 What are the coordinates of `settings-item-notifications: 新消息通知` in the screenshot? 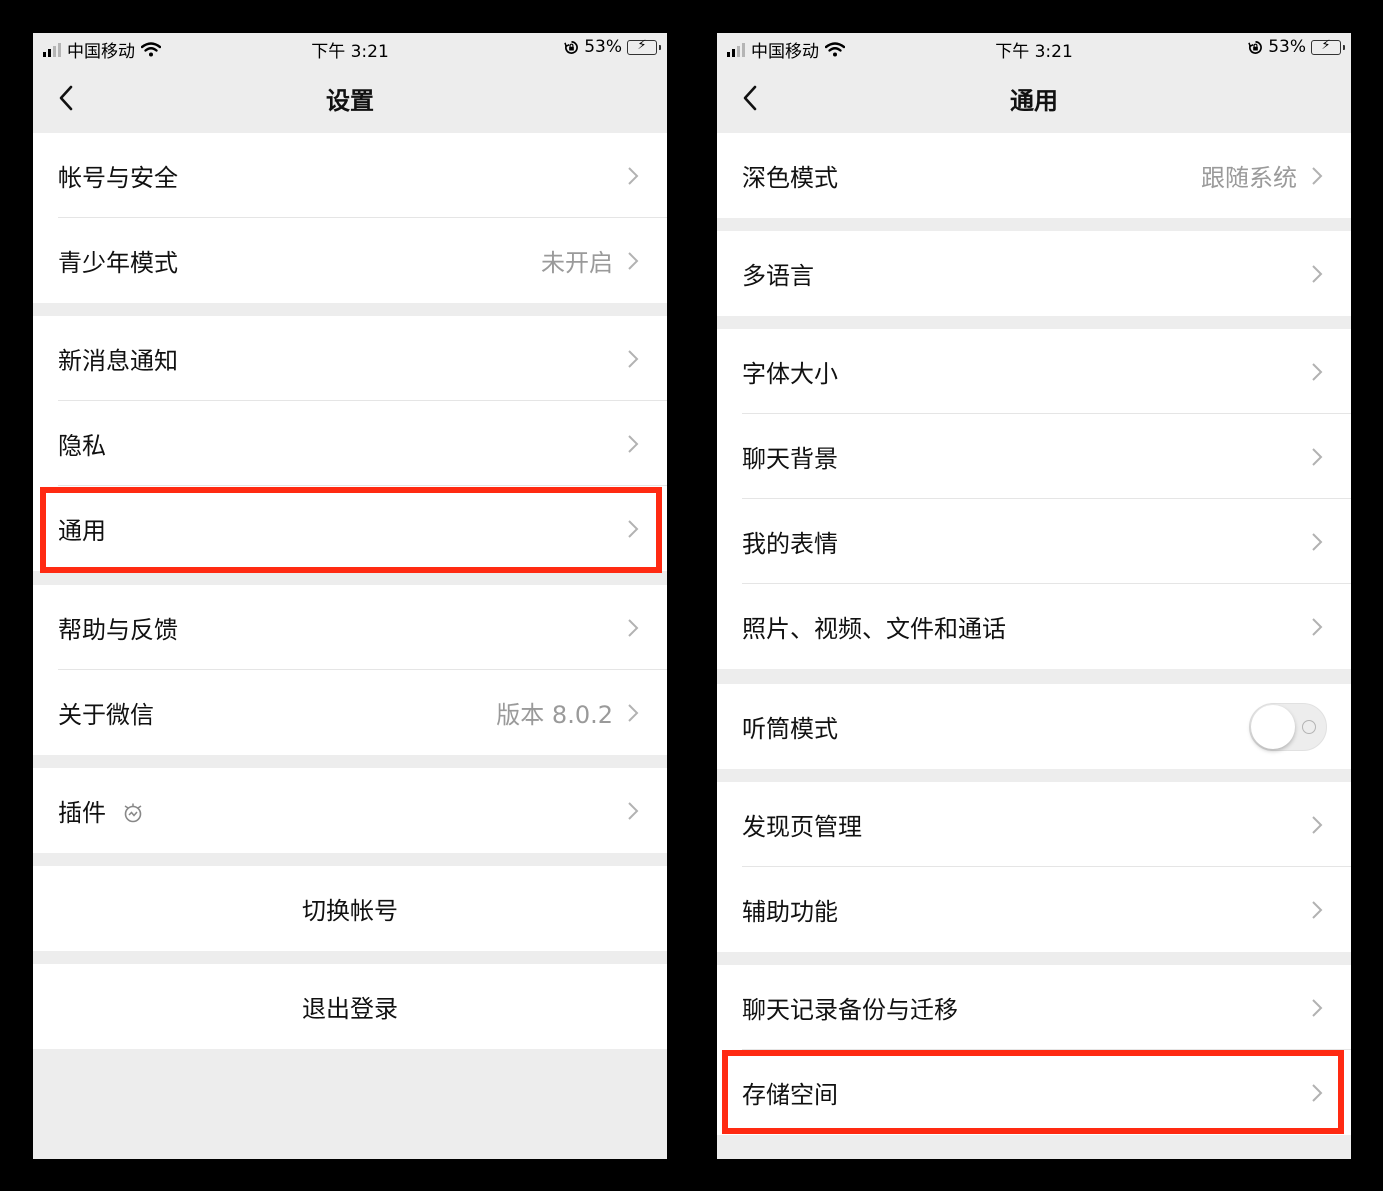 It's located at (350, 358).